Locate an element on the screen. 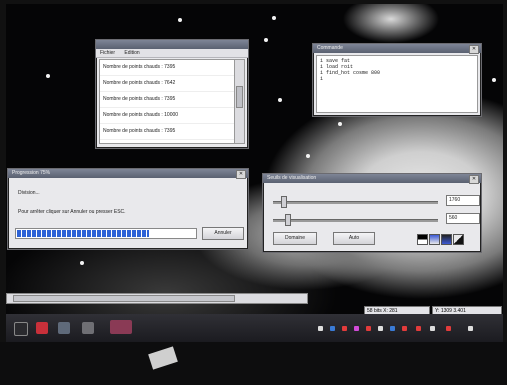 The image size is (507, 385). high-slider-track is located at coordinates (355, 202).